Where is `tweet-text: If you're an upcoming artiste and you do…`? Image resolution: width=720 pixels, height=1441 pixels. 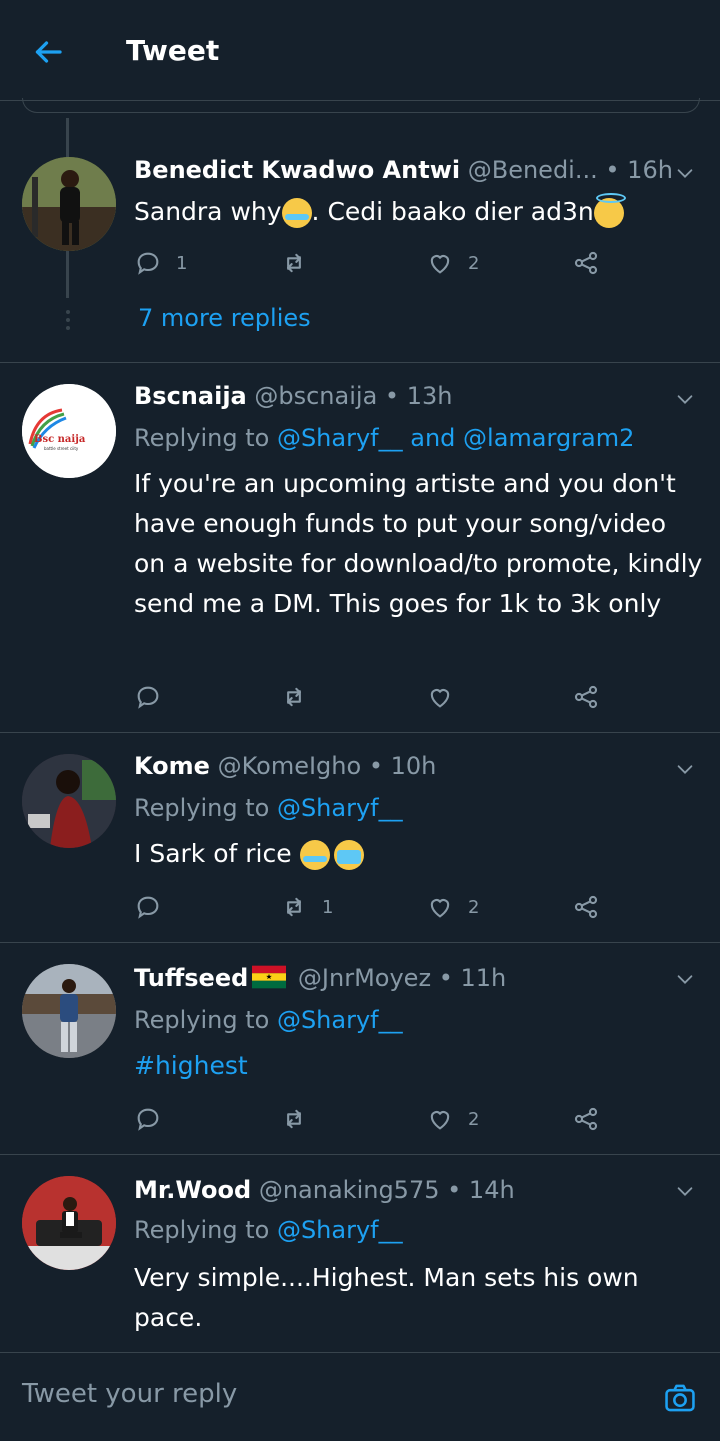 tweet-text: If you're an upcoming artiste and you do… is located at coordinates (418, 543).